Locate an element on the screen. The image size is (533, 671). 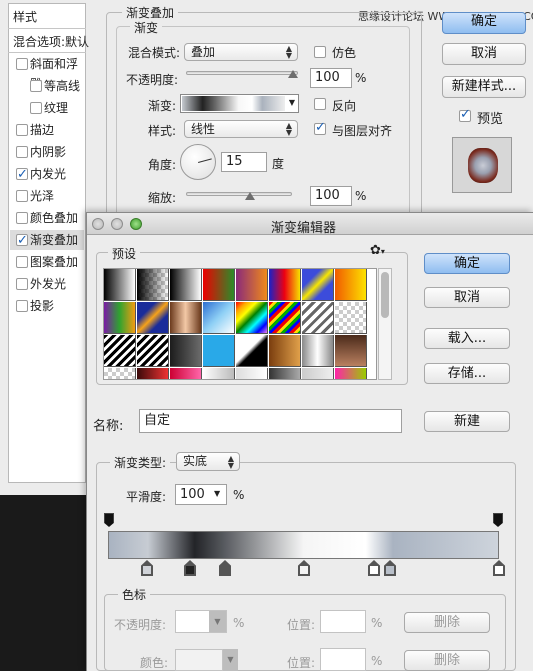
editor-cancel-button: 取消 is located at coordinates (467, 297).